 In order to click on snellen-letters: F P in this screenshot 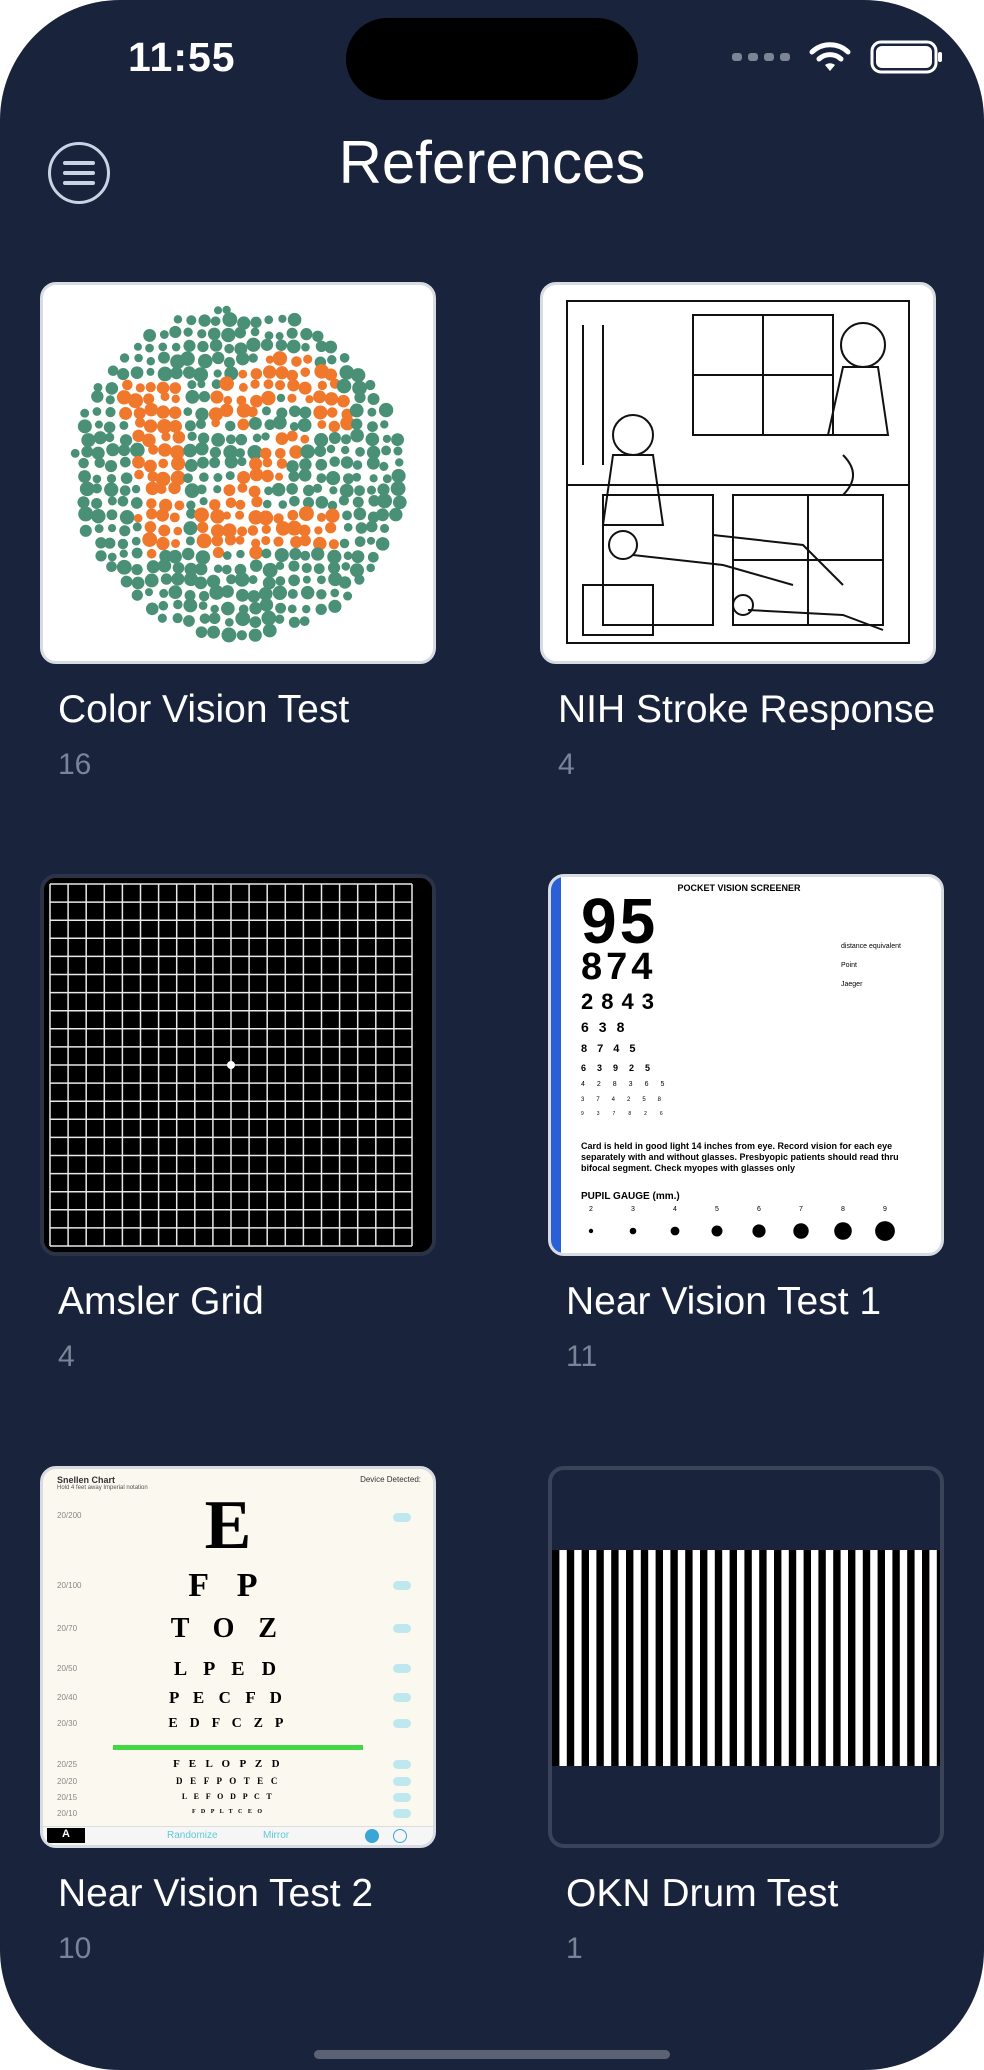, I will do `click(228, 1585)`.